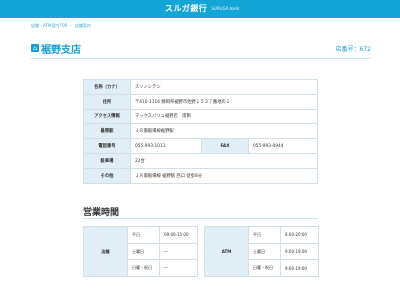 This screenshot has height=300, width=400. What do you see at coordinates (225, 8) in the screenshot?
I see `logo-english-text: SURUGA bank` at bounding box center [225, 8].